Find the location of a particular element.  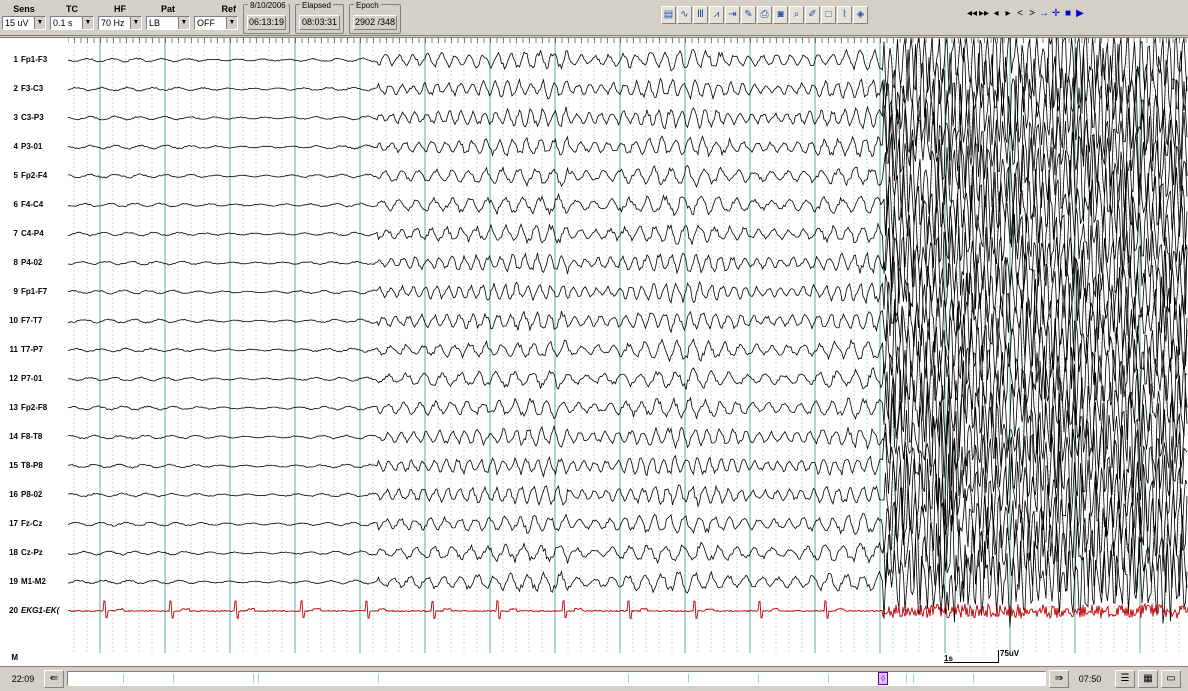

pen-icon: ✐ is located at coordinates (812, 15).